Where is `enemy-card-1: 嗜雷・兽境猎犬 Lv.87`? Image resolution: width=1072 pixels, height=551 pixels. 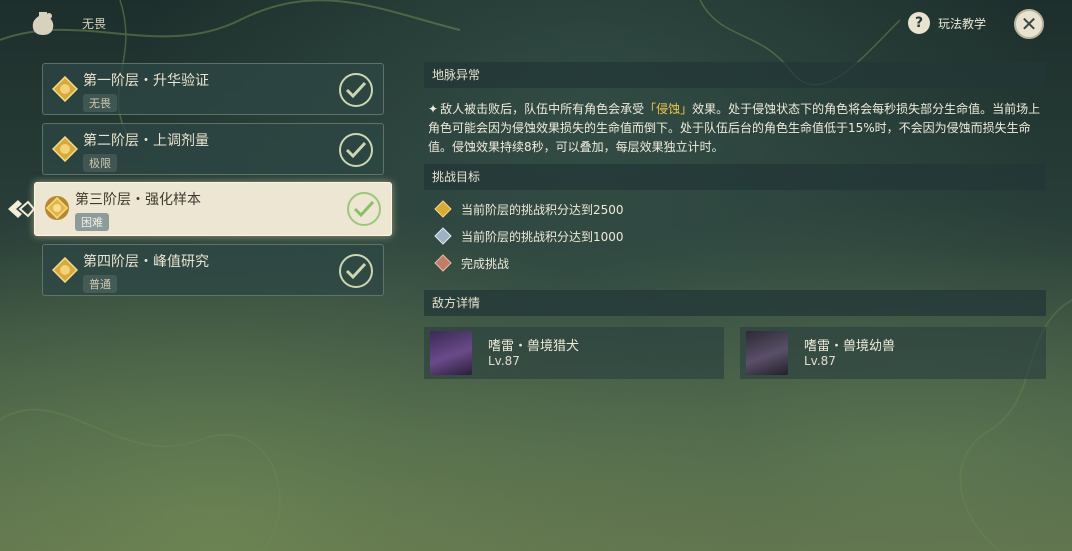 enemy-card-1: 嗜雷・兽境猎犬 Lv.87 is located at coordinates (574, 353).